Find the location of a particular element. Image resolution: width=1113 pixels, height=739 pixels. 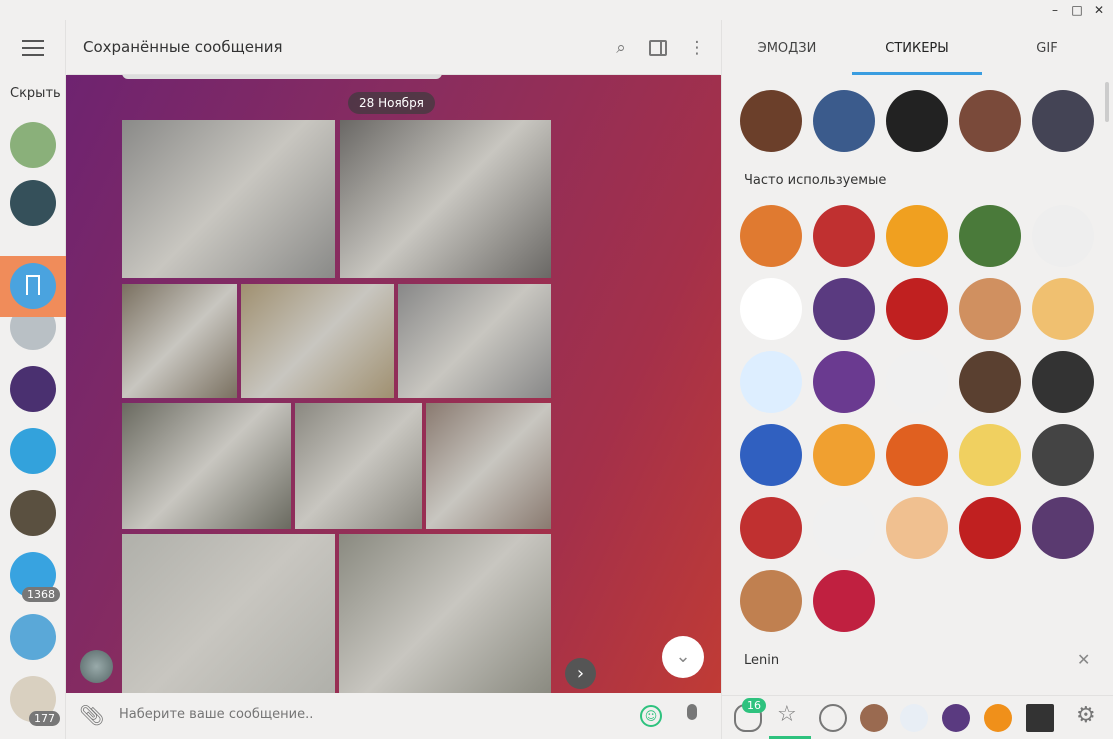

active-tab-indicator is located at coordinates (917, 73).